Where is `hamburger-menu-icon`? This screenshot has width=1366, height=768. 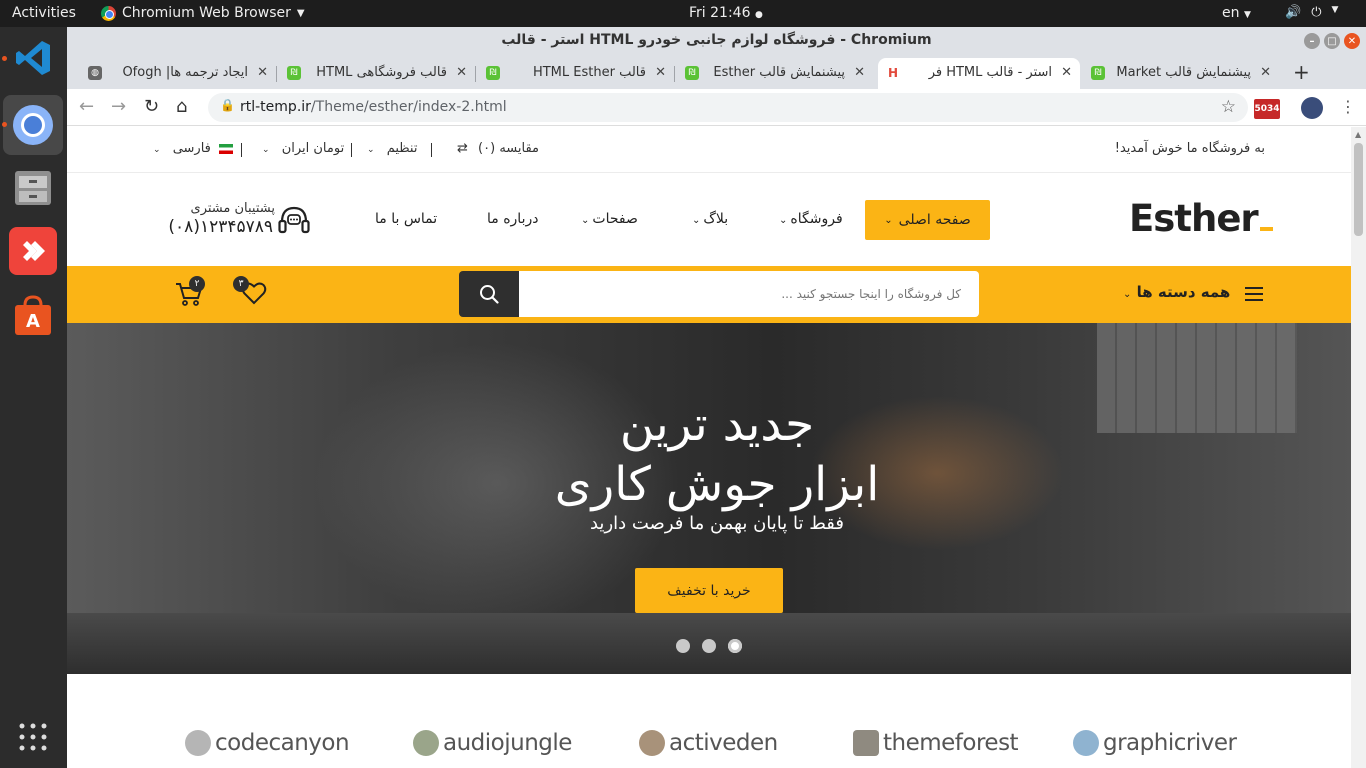
hamburger-menu-icon is located at coordinates (1254, 294).